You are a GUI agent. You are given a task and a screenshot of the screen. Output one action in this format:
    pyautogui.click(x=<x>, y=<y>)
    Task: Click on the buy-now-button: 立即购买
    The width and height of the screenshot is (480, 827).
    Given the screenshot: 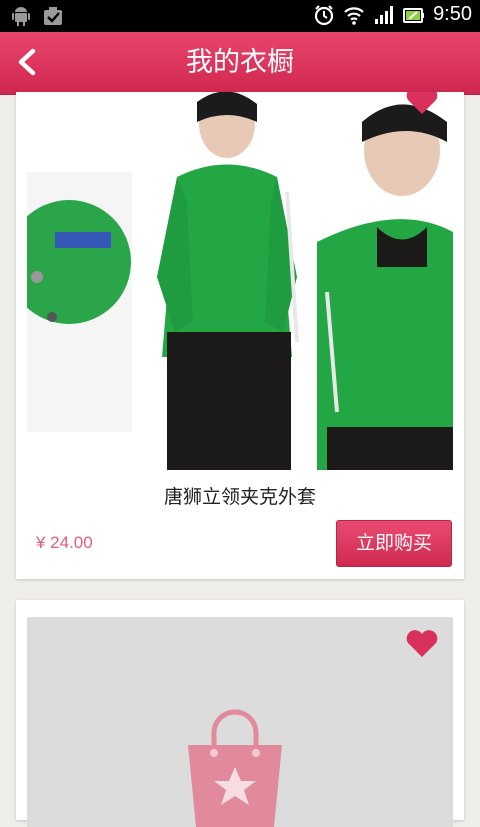 What is the action you would take?
    pyautogui.click(x=394, y=543)
    